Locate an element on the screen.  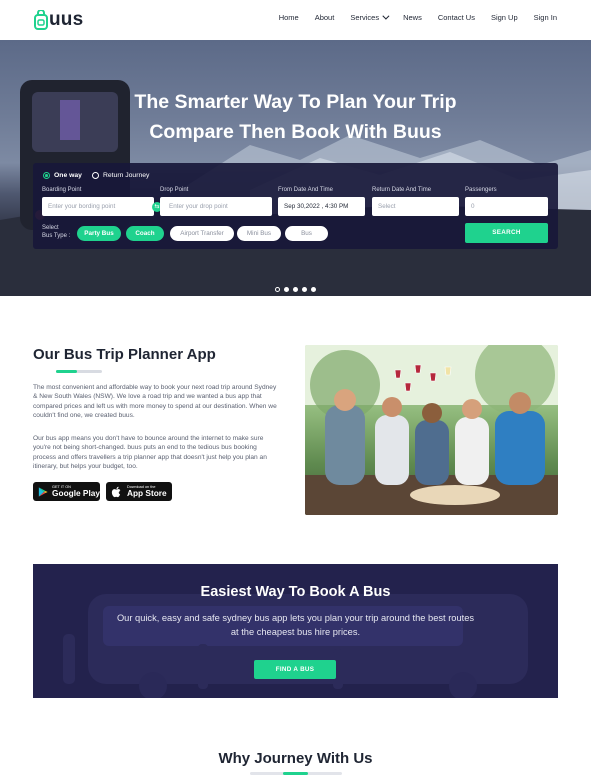
cta-text-line-2: at the cheapest bus hire prices. is located at coordinates (295, 631).